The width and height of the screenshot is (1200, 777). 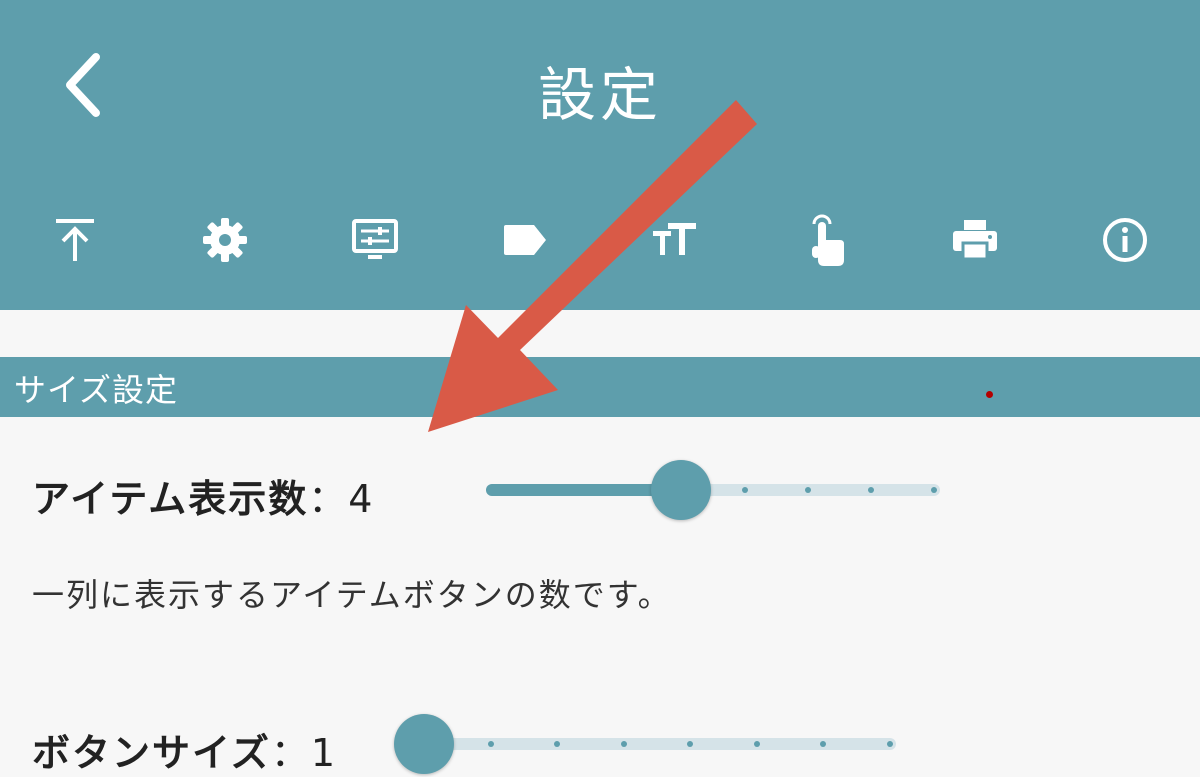 I want to click on tab-label, so click(x=525, y=240).